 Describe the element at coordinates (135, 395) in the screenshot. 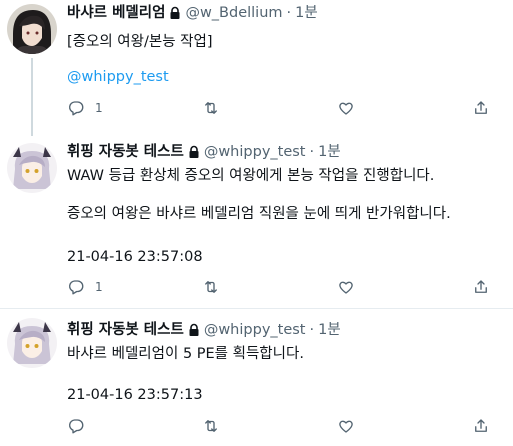

I see `tweet-timestamp: 21-04-16 23:57:13` at that location.